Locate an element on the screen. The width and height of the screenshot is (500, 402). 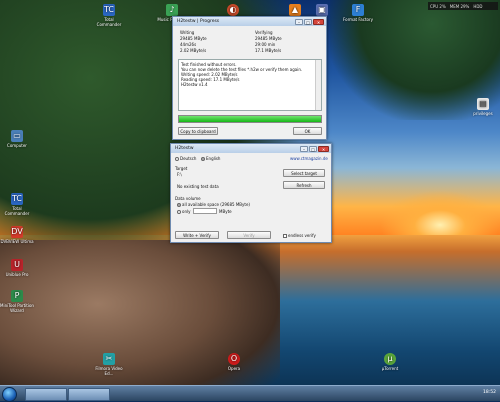
test-data-status: No existing test data is located at coordinates (198, 186).